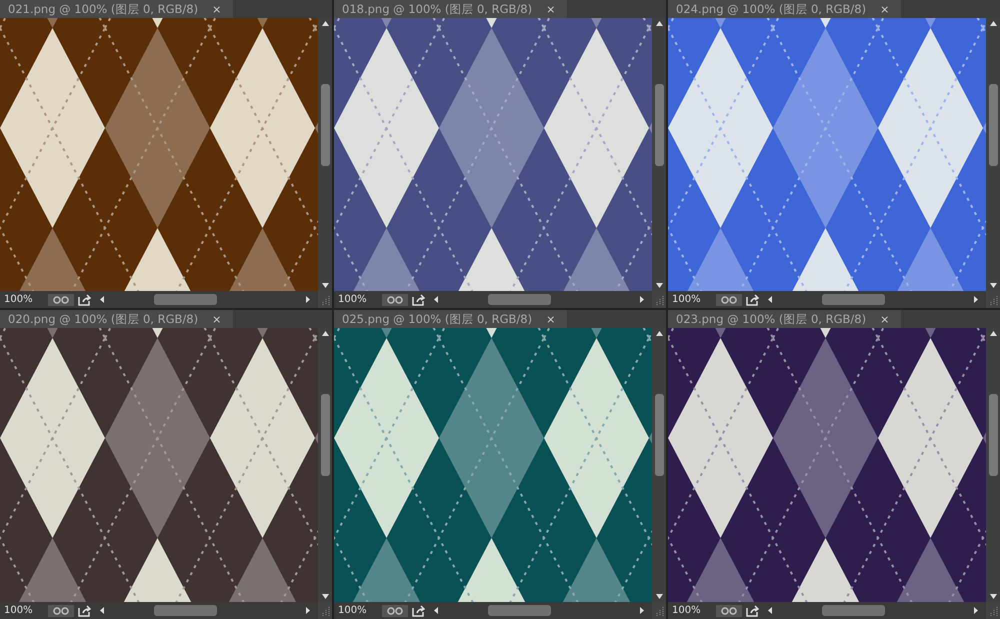 The width and height of the screenshot is (1000, 619). I want to click on document-tab: 018.png @ 100% (图层 0, RGB/8) ×, so click(451, 9).